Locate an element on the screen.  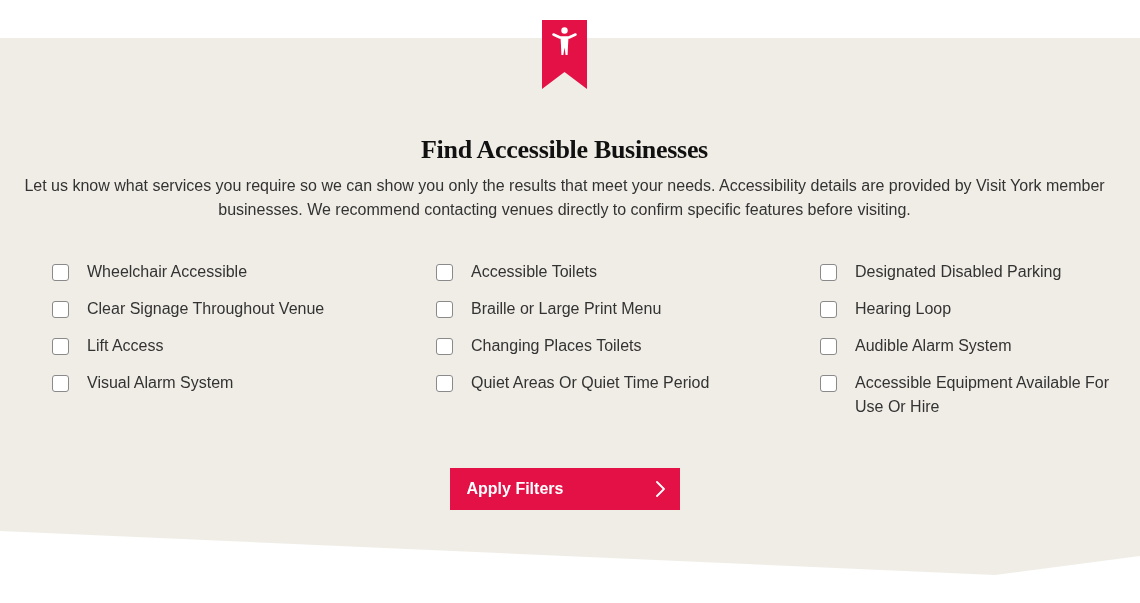
option-label: Lift Access is located at coordinates (125, 346).